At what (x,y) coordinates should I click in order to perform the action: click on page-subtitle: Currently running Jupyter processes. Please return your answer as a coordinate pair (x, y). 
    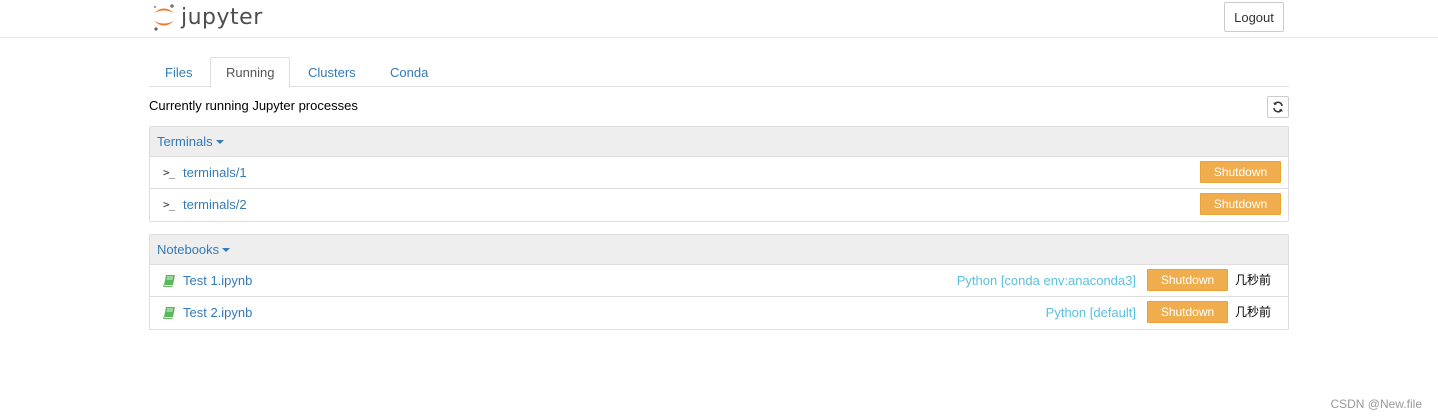
    Looking at the image, I should click on (253, 105).